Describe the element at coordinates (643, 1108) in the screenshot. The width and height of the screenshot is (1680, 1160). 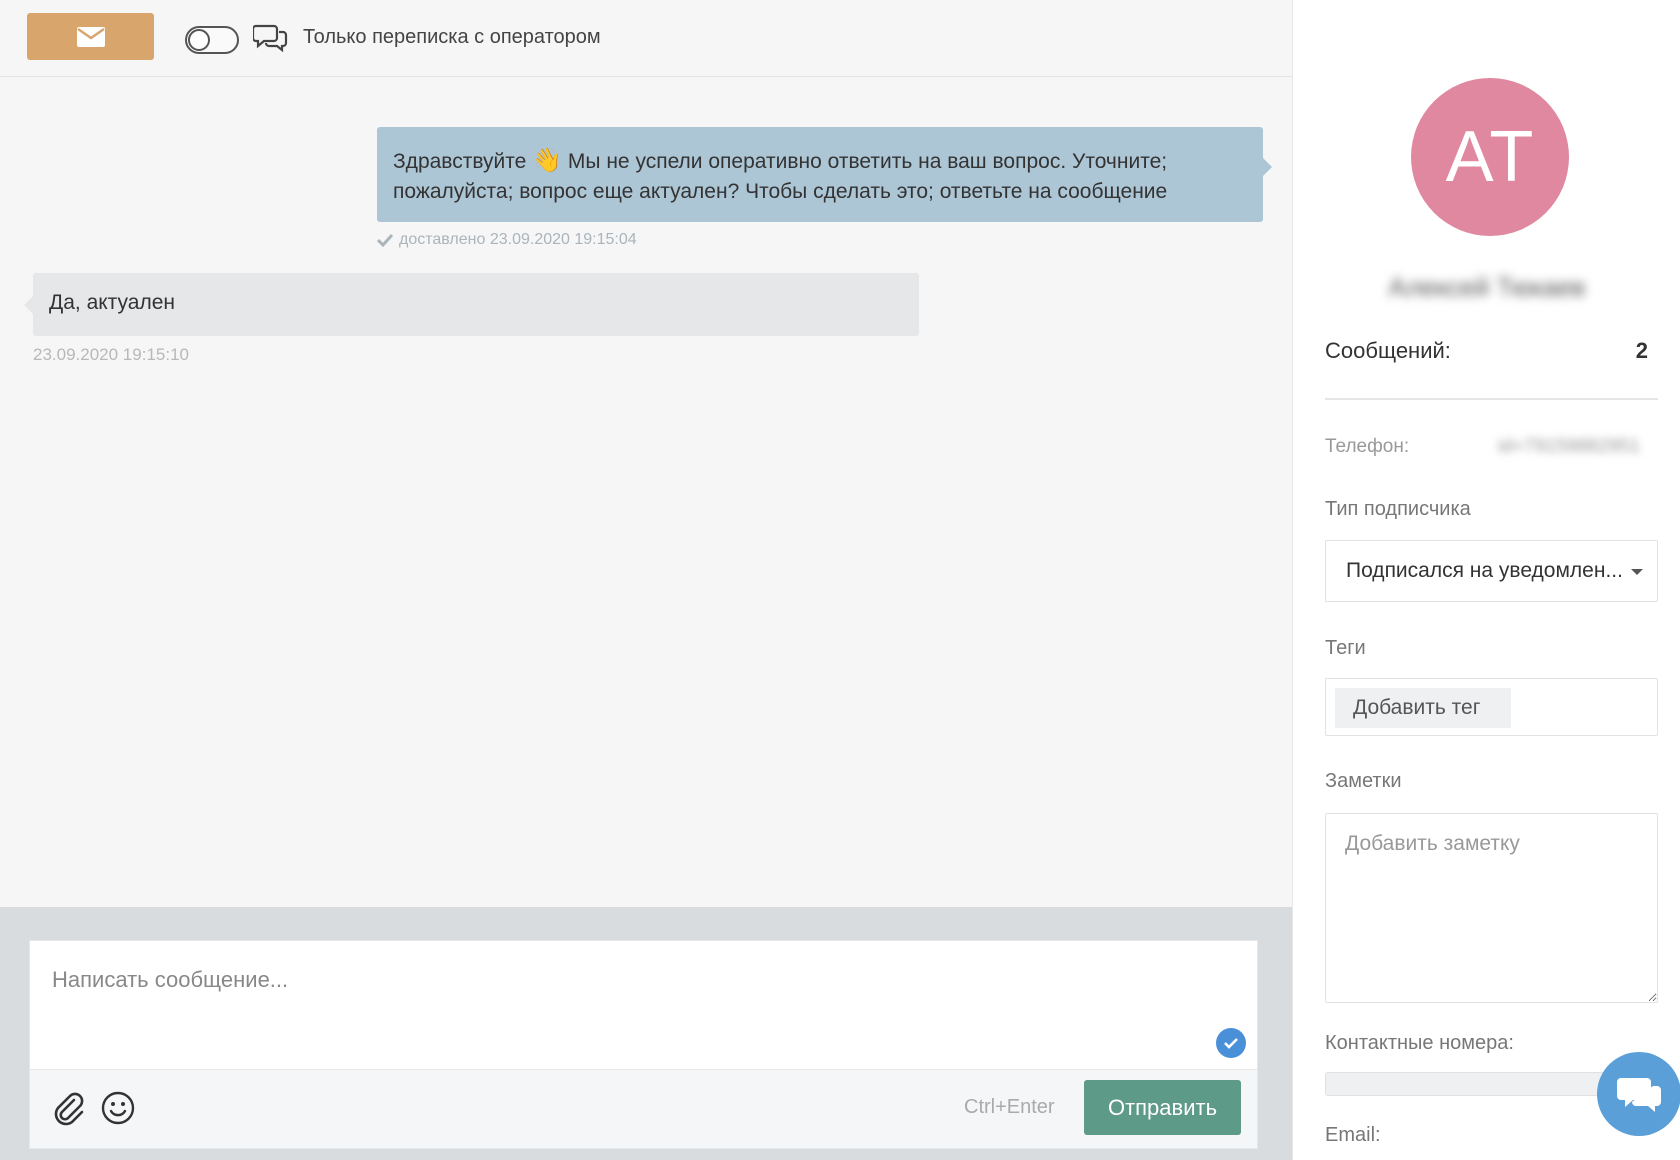
I see `composer-toolbar: Ctrl+Enter Отправить` at that location.